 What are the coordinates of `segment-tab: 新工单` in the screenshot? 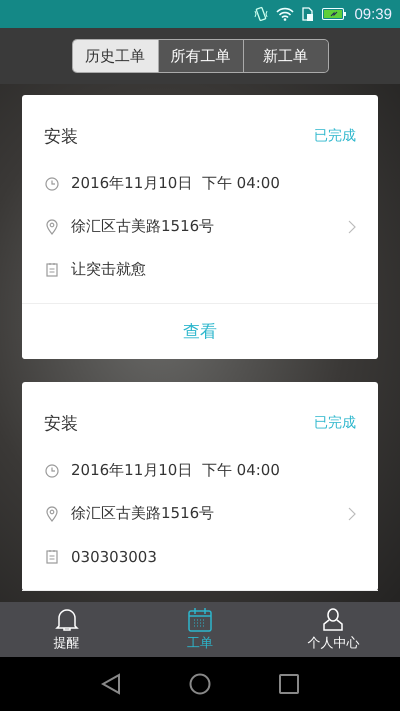 It's located at (285, 56).